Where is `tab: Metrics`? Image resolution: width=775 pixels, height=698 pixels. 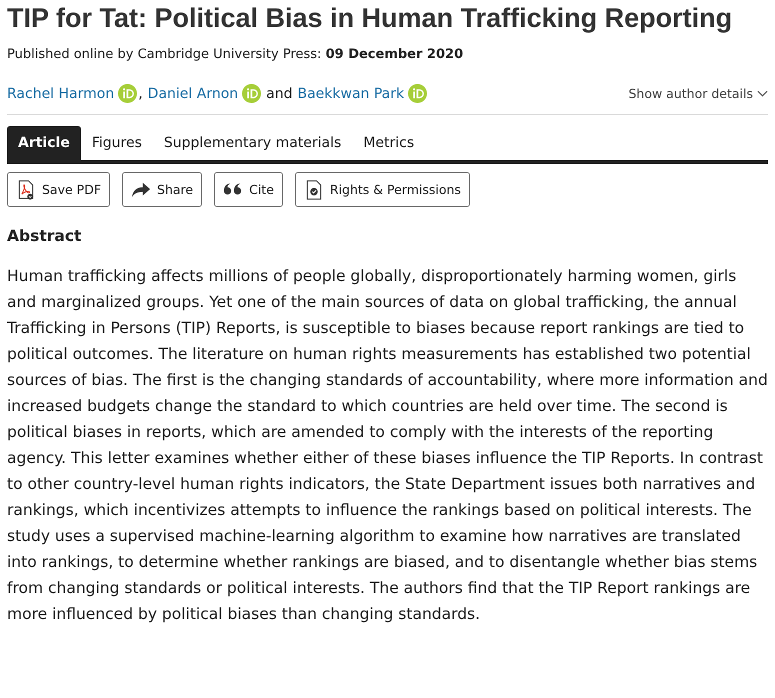 tab: Metrics is located at coordinates (389, 143).